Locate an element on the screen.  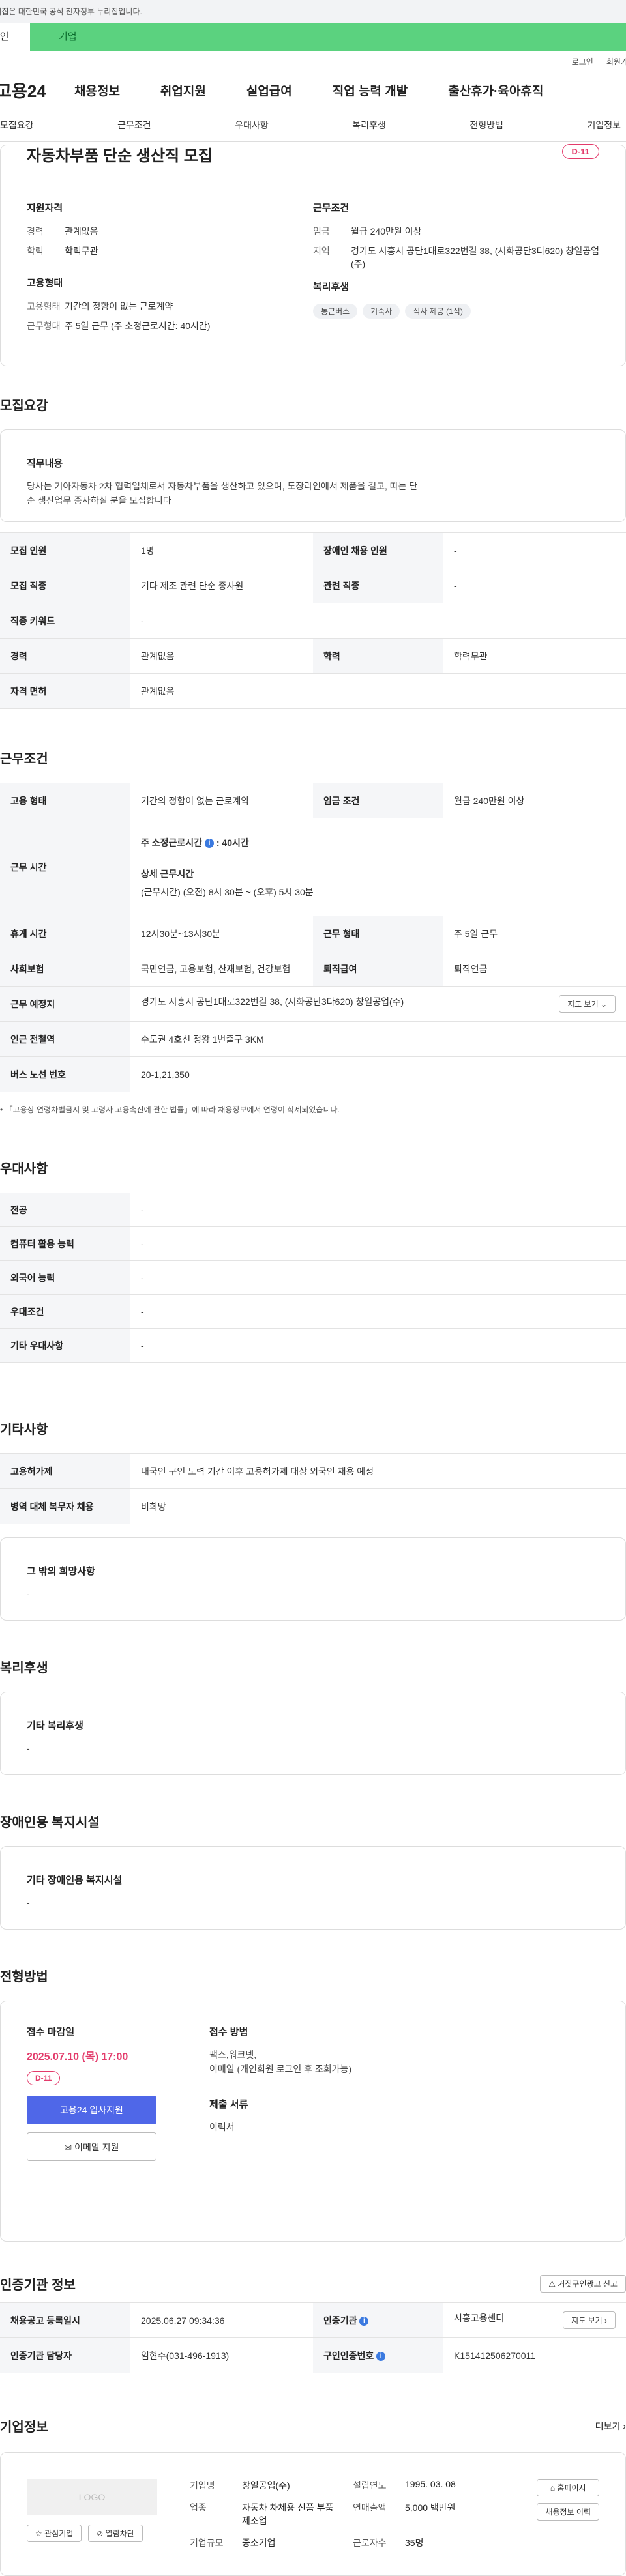
block-button: ⊘ 열람차단 is located at coordinates (115, 2533).